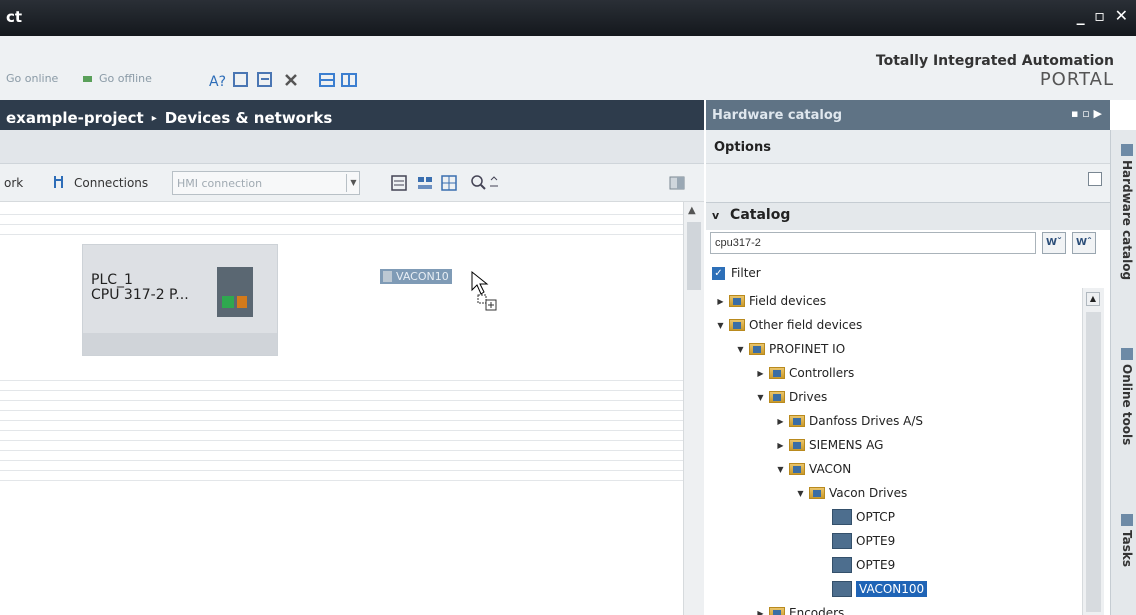  What do you see at coordinates (718, 273) in the screenshot?
I see `checkbox-checked-icon: ✓` at bounding box center [718, 273].